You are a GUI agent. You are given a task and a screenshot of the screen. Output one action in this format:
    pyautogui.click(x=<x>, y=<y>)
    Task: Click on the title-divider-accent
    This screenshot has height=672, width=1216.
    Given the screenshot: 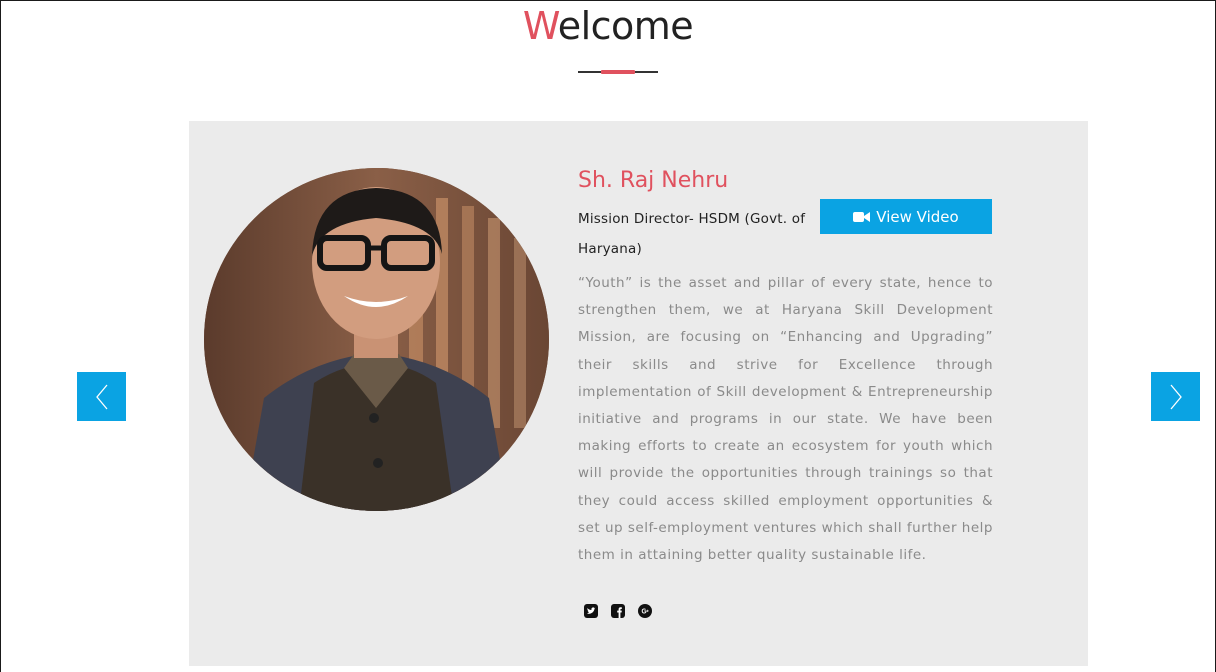 What is the action you would take?
    pyautogui.click(x=618, y=72)
    